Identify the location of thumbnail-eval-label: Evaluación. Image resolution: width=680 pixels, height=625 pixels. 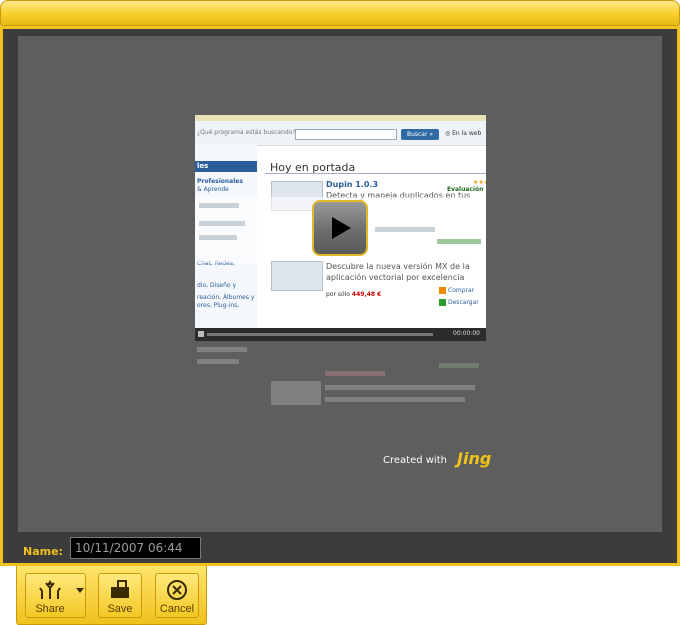
(465, 189).